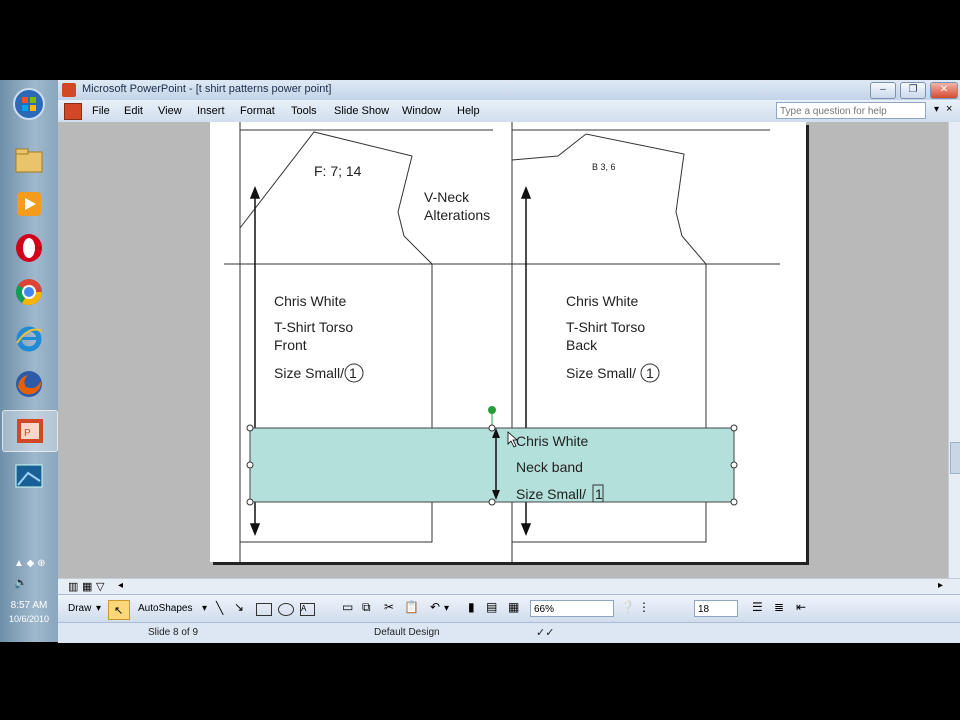 The width and height of the screenshot is (960, 720). I want to click on slide-indicator: Slide 8 of 9, so click(173, 632).